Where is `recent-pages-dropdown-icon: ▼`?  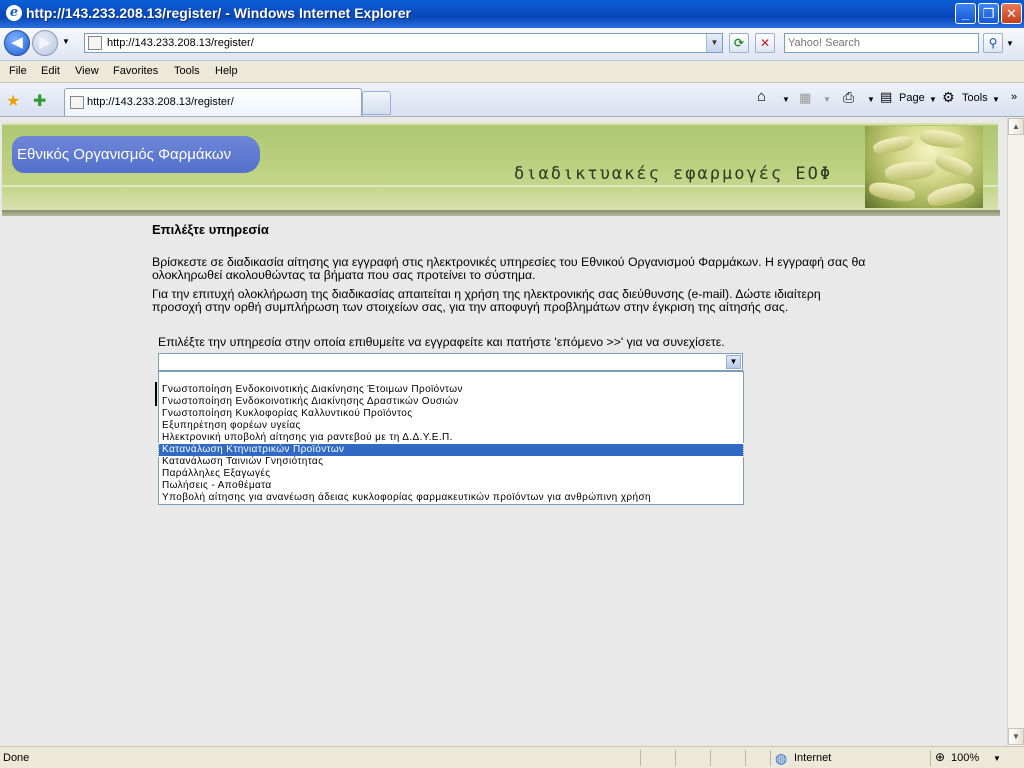 recent-pages-dropdown-icon: ▼ is located at coordinates (66, 41).